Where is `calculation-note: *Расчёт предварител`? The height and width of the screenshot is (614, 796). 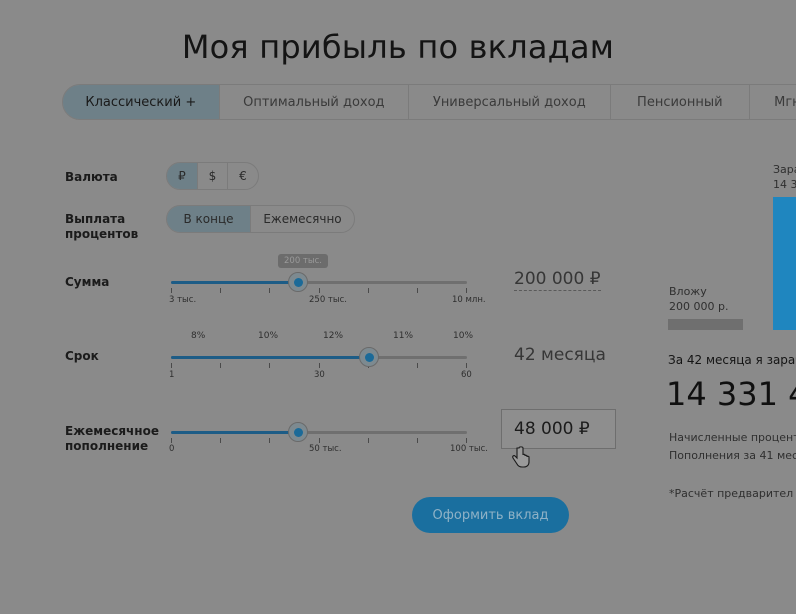 calculation-note: *Расчёт предварител is located at coordinates (731, 493).